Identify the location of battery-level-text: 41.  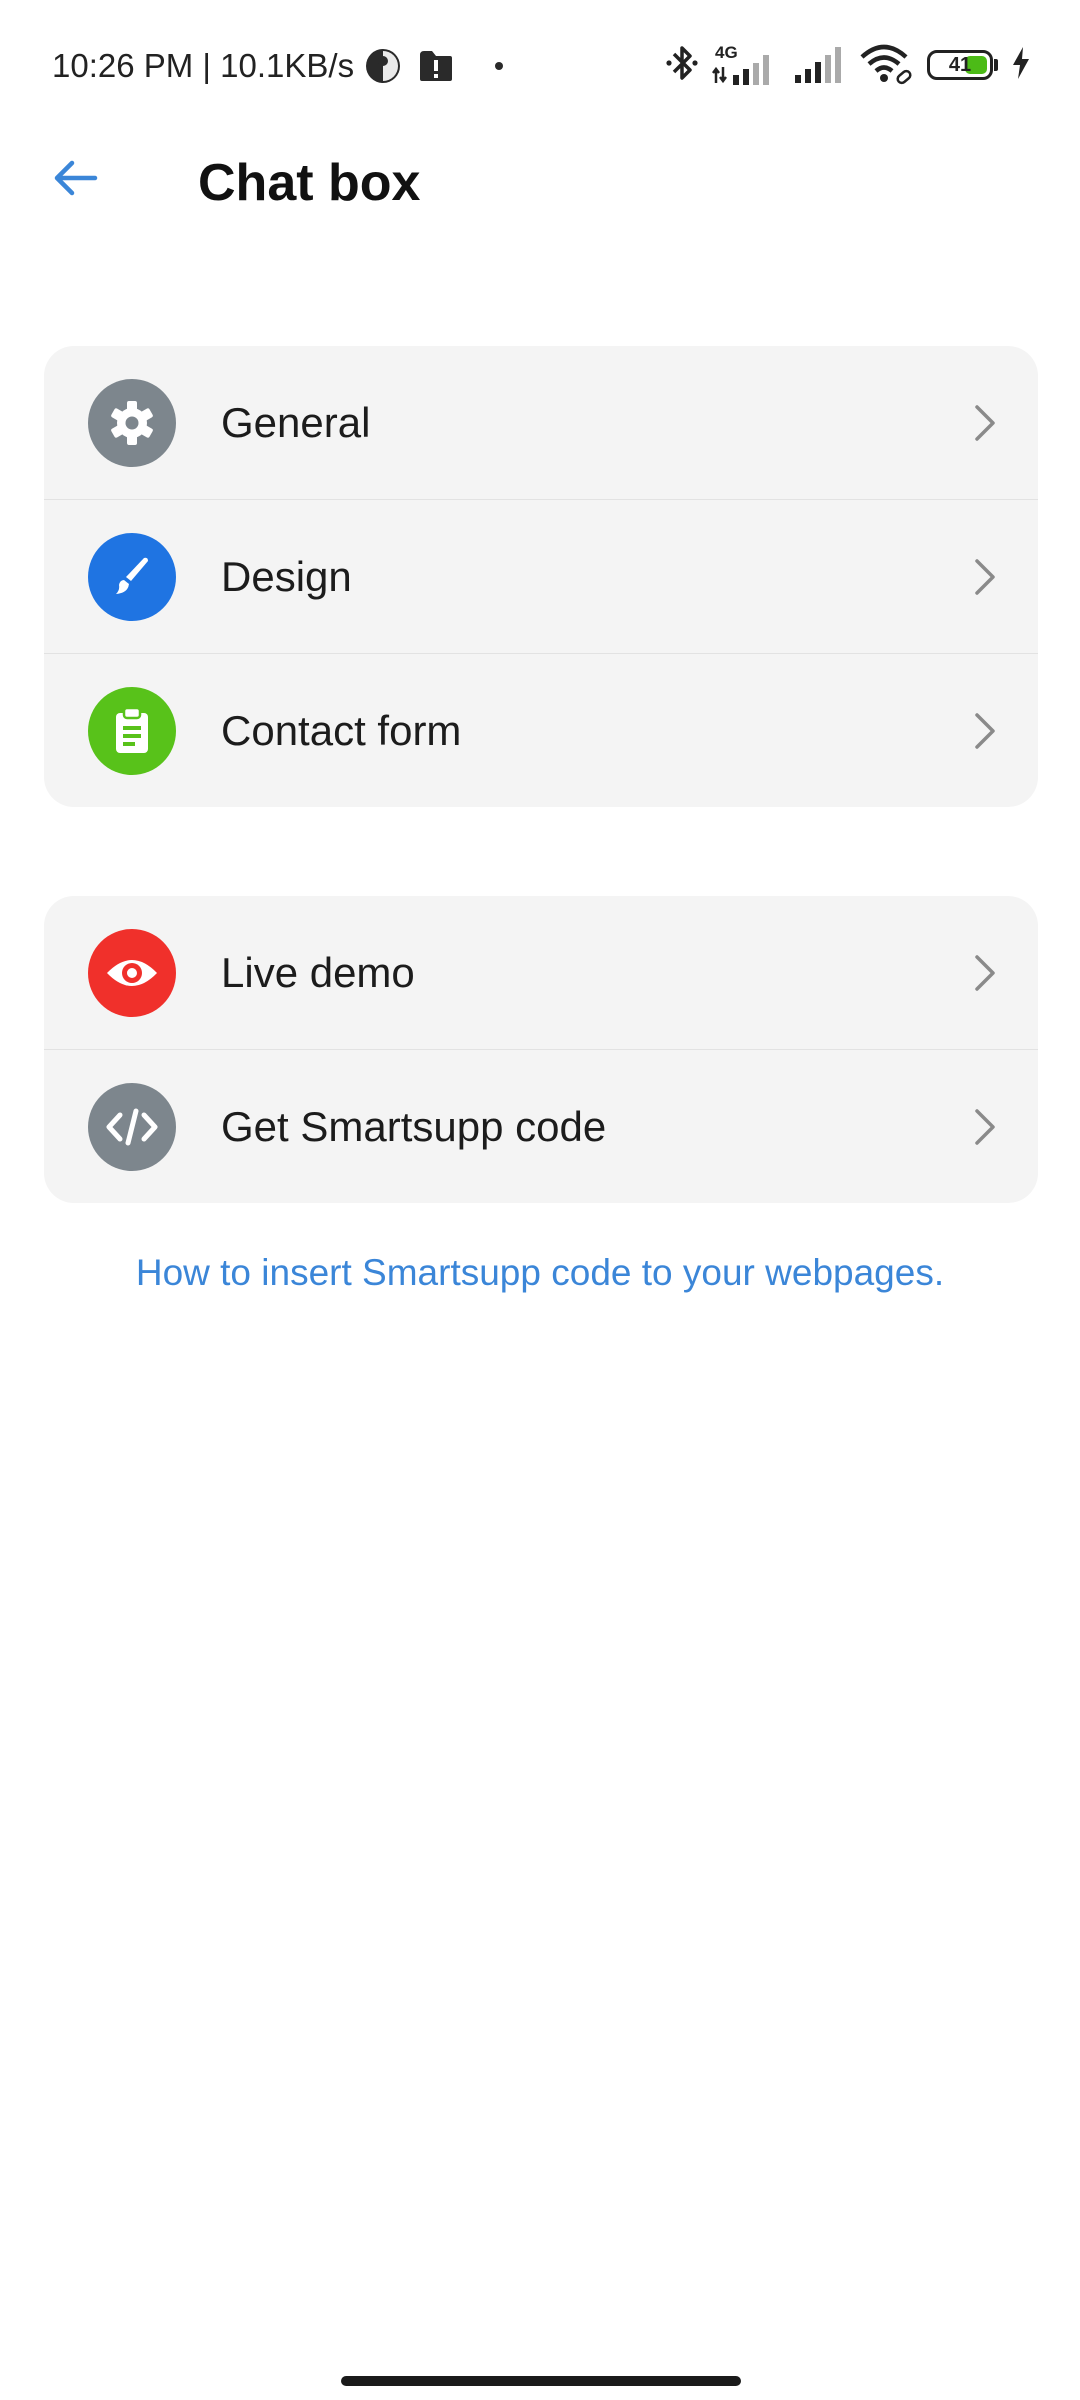
(960, 65).